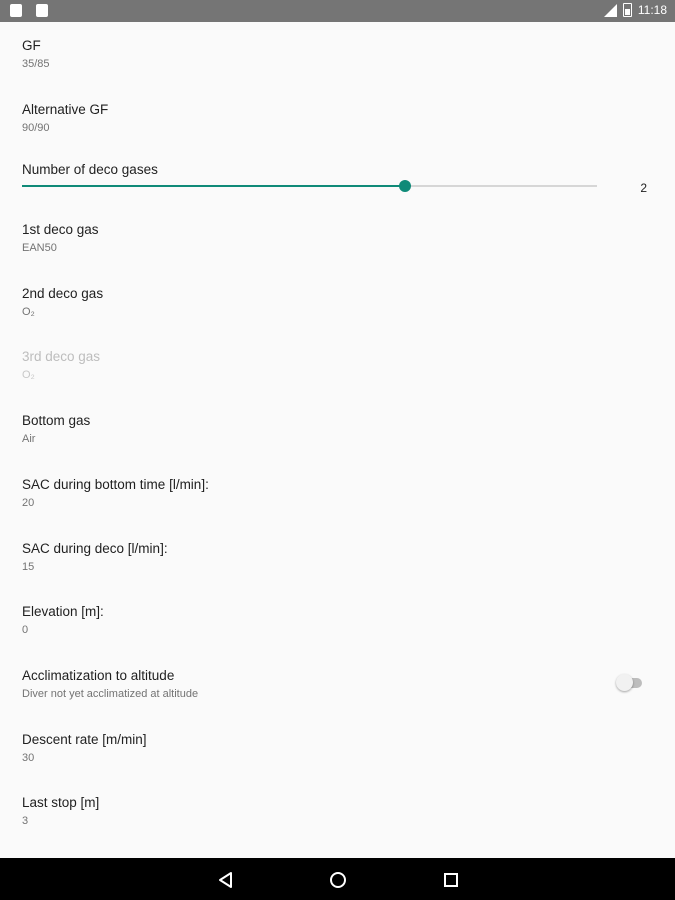 This screenshot has width=675, height=900. What do you see at coordinates (63, 611) in the screenshot?
I see `pref-title: Elevation [m]:` at bounding box center [63, 611].